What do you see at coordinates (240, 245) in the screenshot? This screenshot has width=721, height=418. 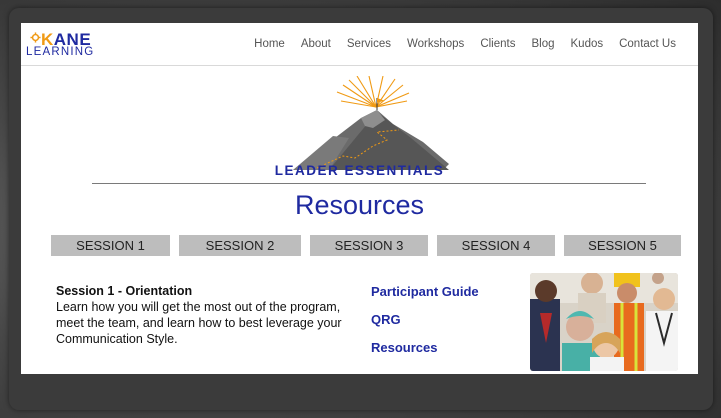 I see `tab-session-2: SESSION 2` at bounding box center [240, 245].